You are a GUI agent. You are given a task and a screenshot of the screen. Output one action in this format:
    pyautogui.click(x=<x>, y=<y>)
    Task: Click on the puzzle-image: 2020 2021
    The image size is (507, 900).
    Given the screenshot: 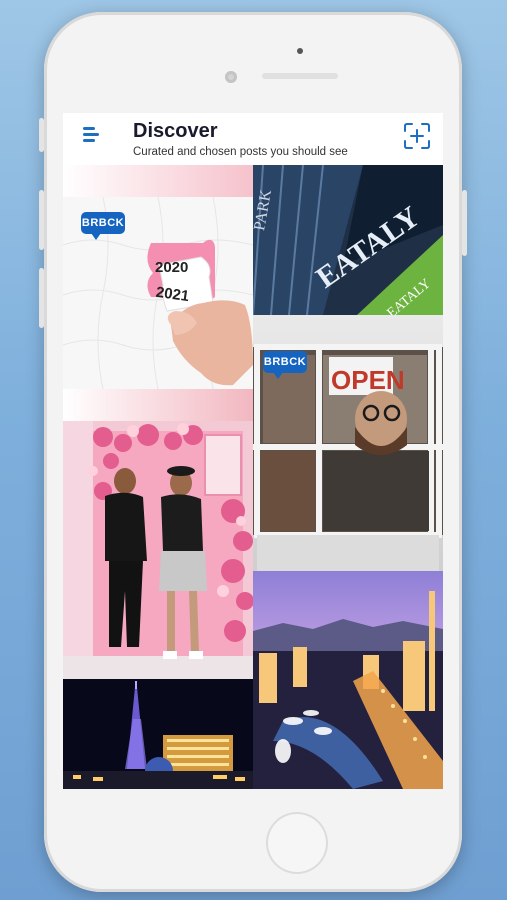 What is the action you would take?
    pyautogui.click(x=158, y=293)
    